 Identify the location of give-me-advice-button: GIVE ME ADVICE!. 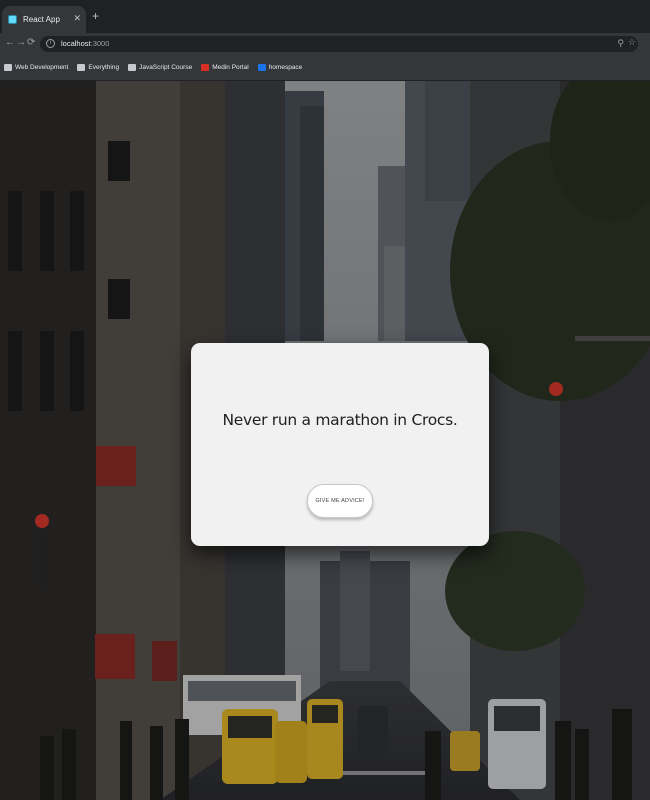
(340, 501).